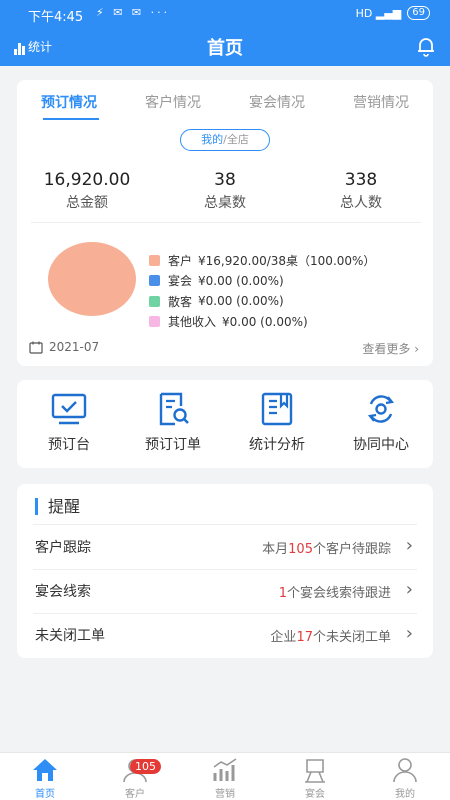 The width and height of the screenshot is (450, 800). I want to click on profile-icon, so click(405, 770).